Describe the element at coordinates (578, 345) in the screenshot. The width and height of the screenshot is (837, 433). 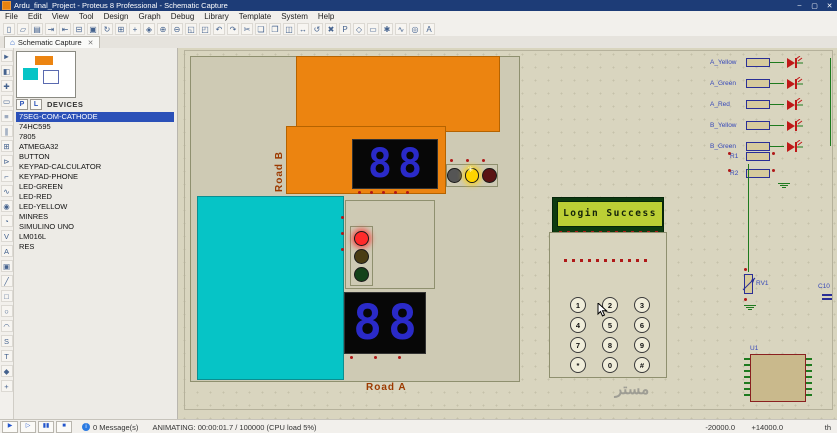
I see `keypad-key: 7` at that location.